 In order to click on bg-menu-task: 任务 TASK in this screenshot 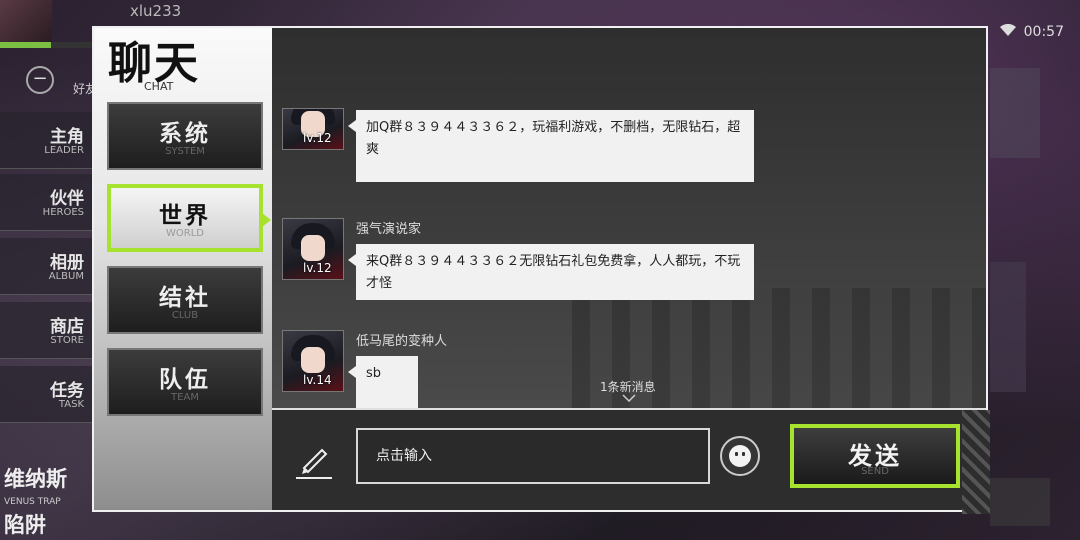, I will do `click(46, 394)`.